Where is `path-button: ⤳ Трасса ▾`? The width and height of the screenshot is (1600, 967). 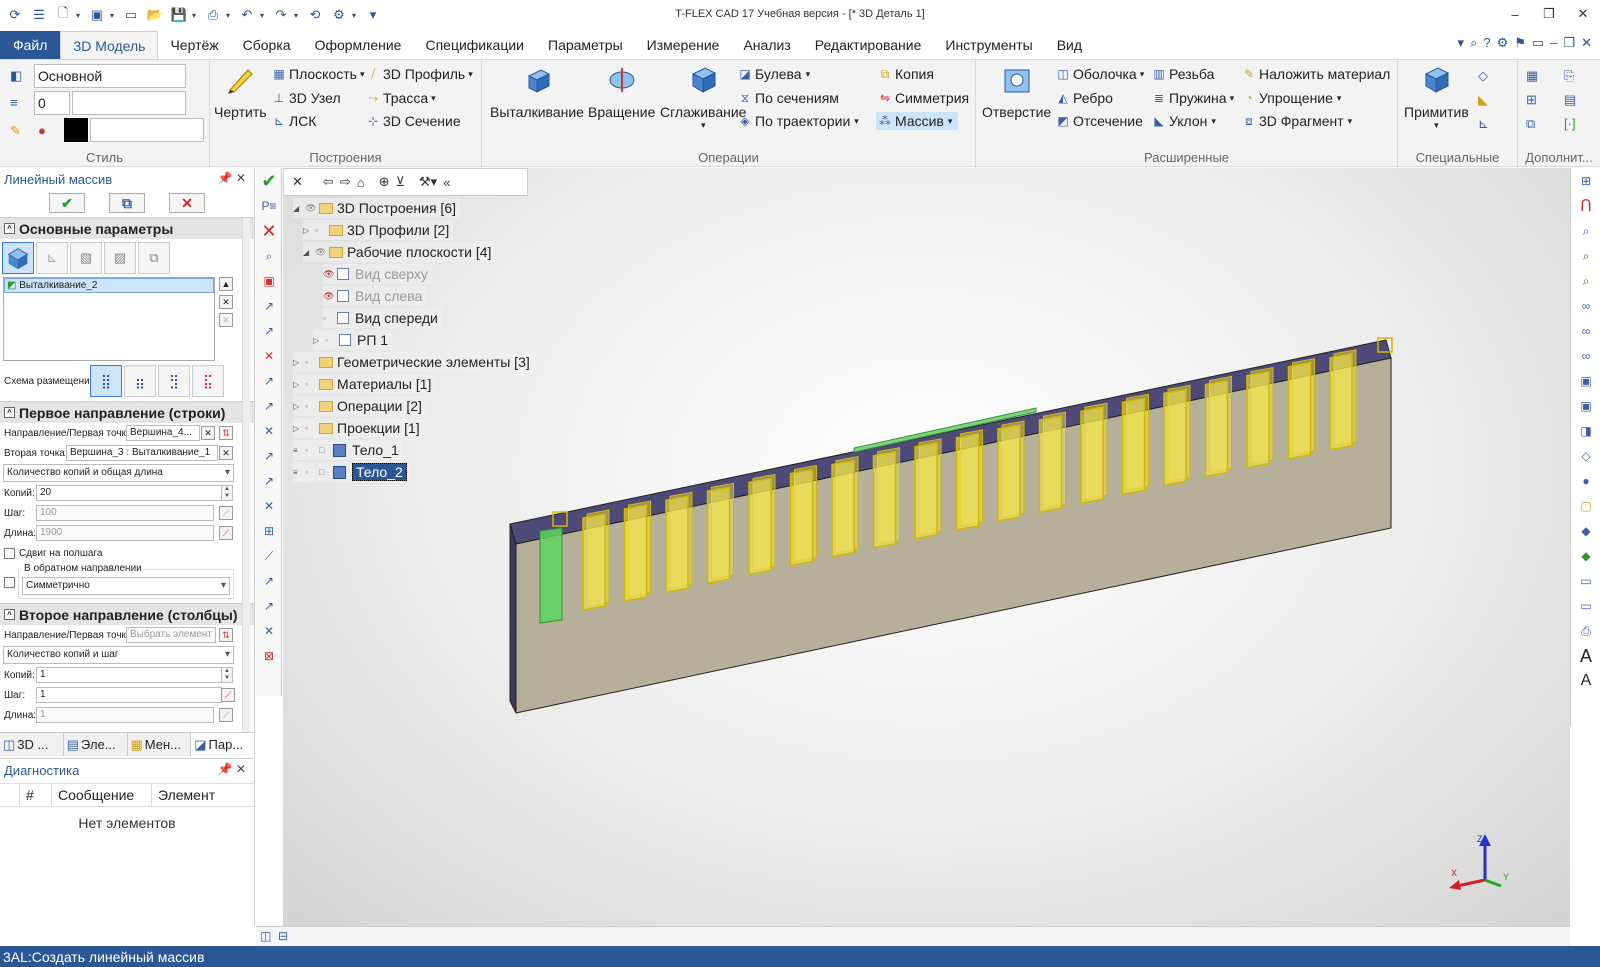 path-button: ⤳ Трасса ▾ is located at coordinates (400, 98).